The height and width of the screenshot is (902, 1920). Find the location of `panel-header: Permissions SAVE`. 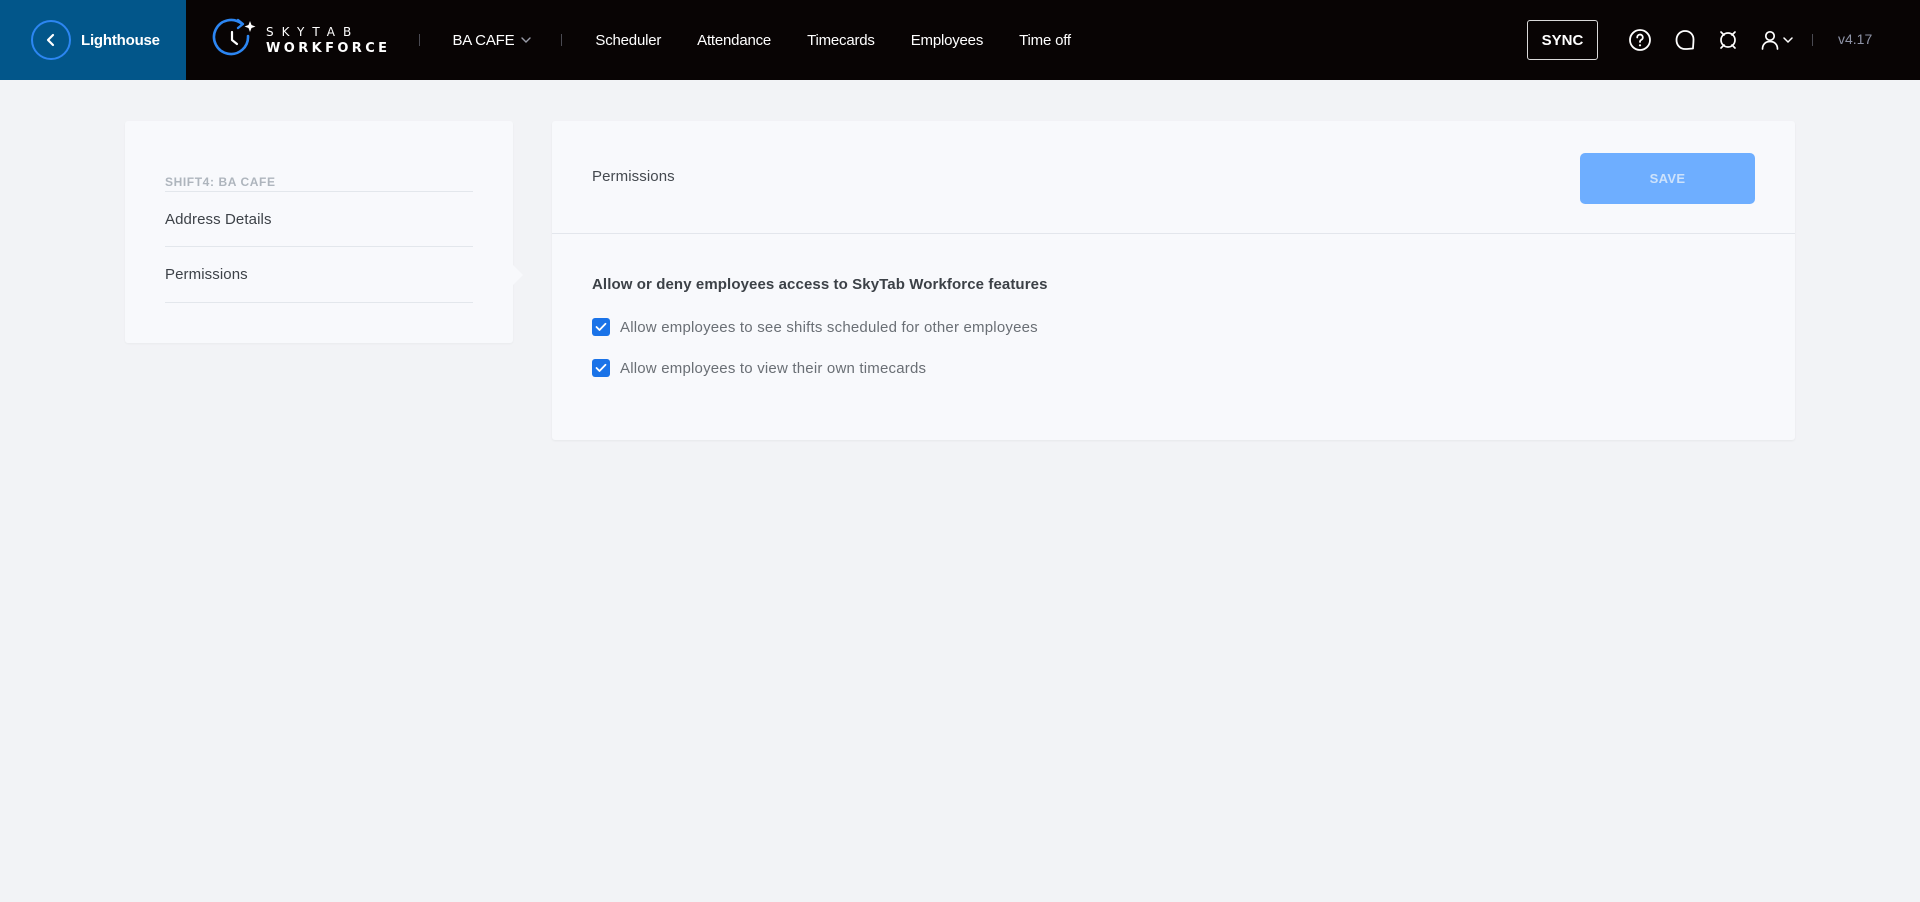

panel-header: Permissions SAVE is located at coordinates (1173, 177).